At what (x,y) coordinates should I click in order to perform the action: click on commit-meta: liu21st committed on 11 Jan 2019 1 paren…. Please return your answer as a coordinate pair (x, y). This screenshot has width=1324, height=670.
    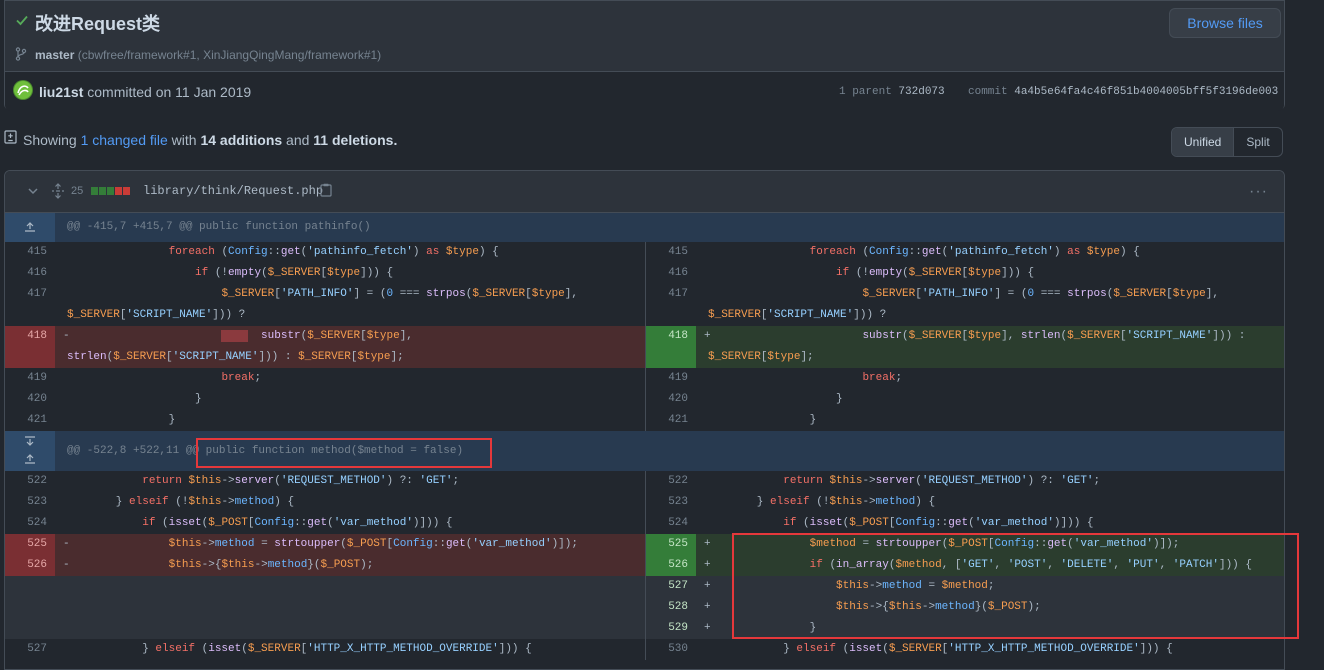
    Looking at the image, I should click on (644, 91).